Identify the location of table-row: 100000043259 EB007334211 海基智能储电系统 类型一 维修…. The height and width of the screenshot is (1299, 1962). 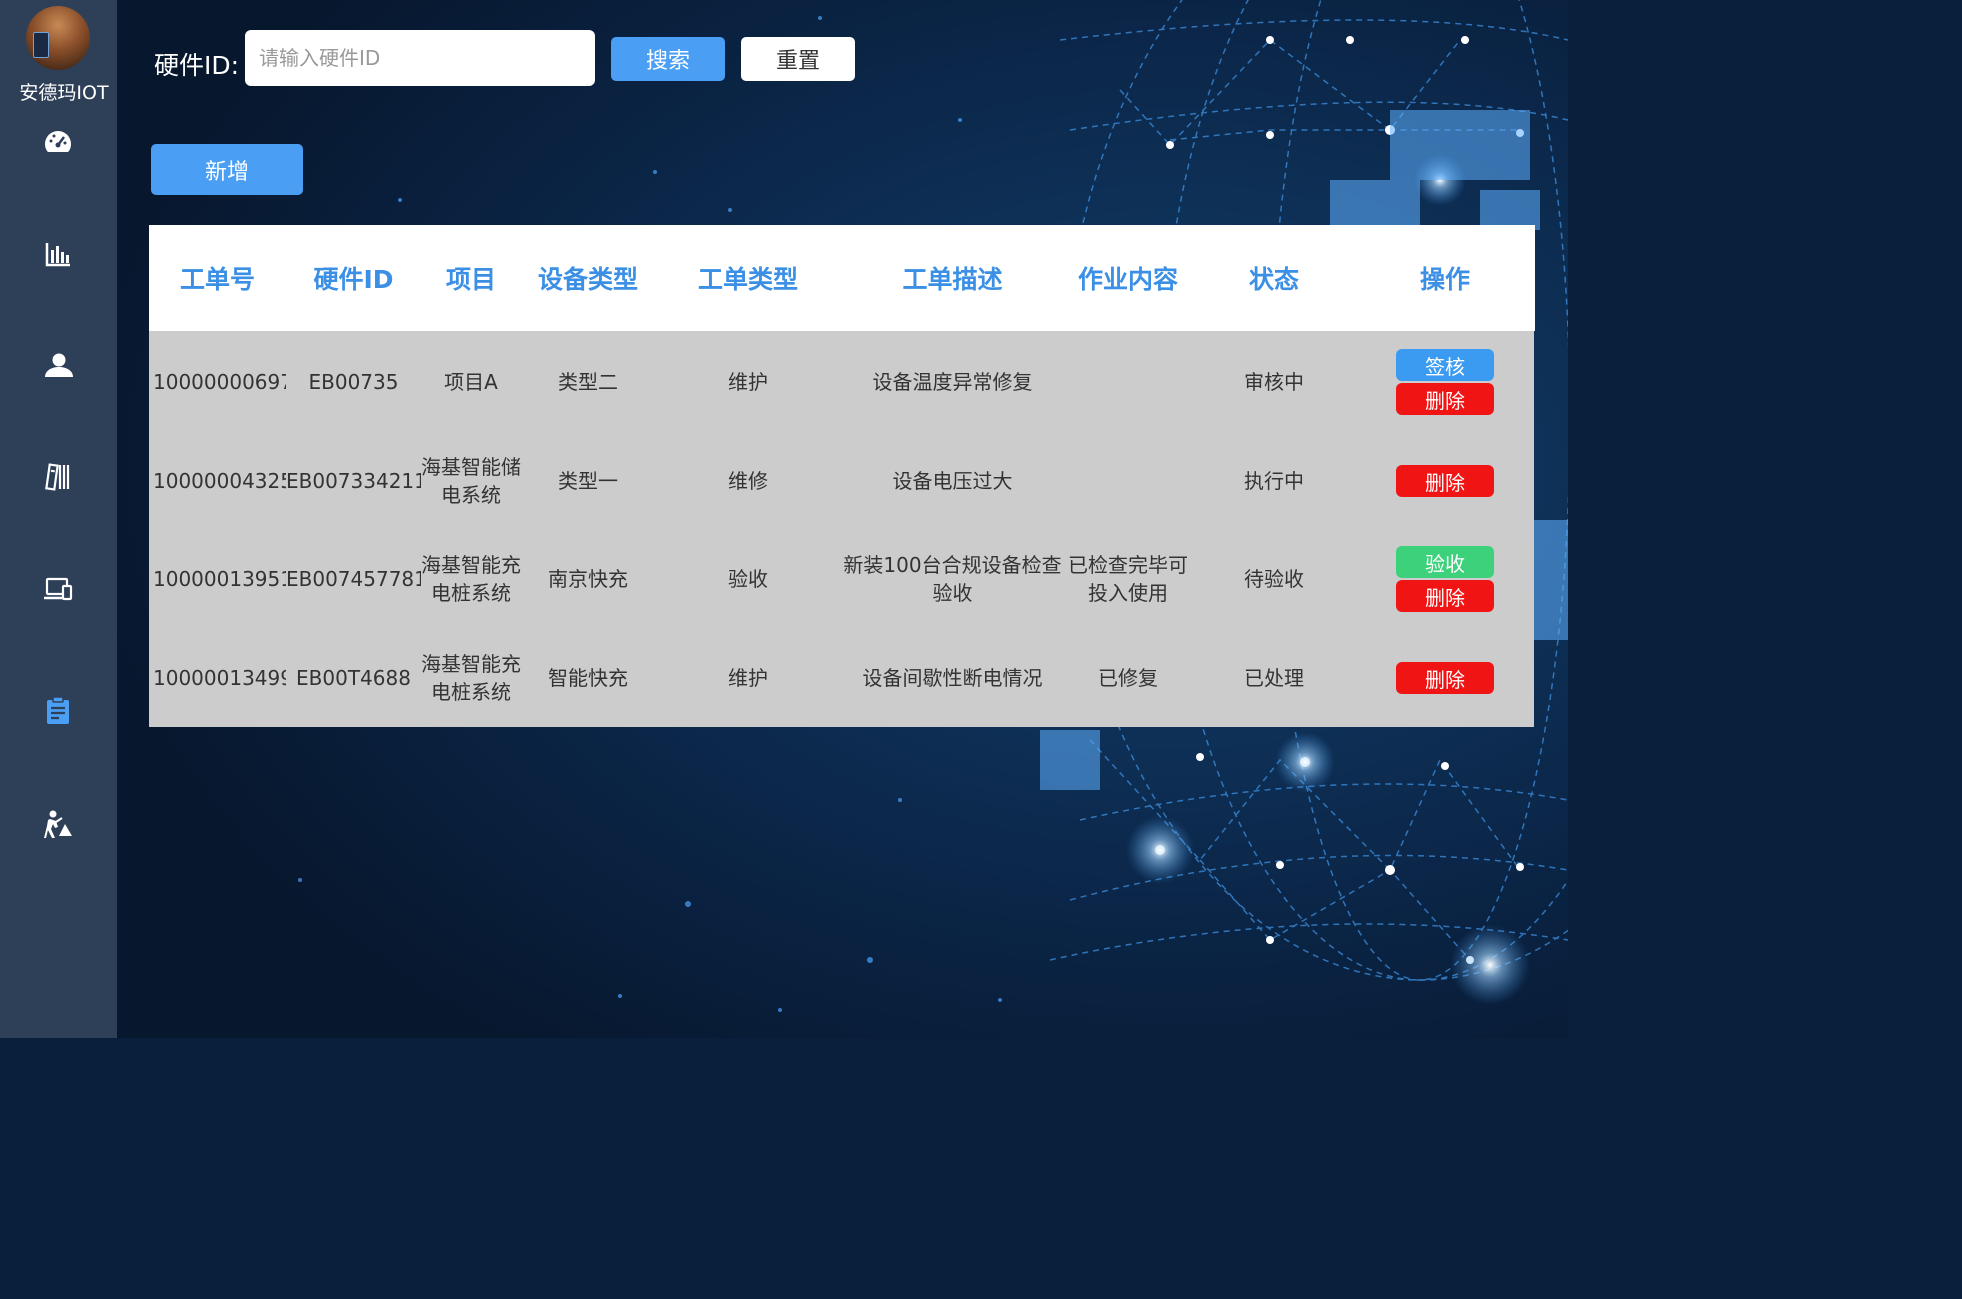
(841, 481).